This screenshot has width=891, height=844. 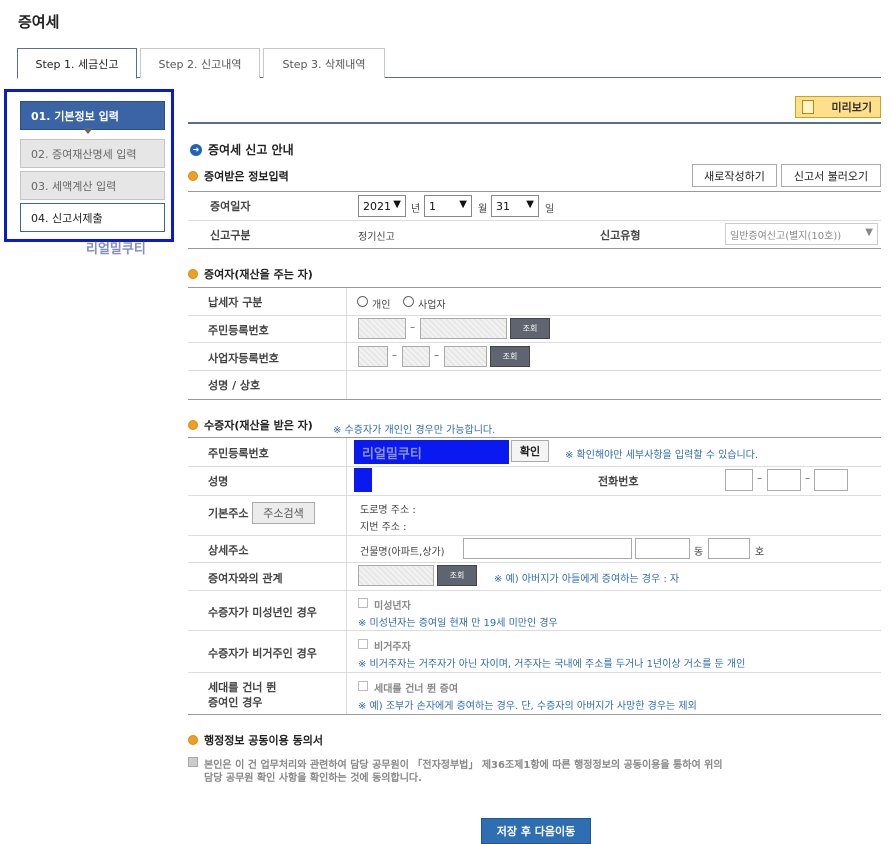 I want to click on day-unit: 일, so click(x=550, y=209).